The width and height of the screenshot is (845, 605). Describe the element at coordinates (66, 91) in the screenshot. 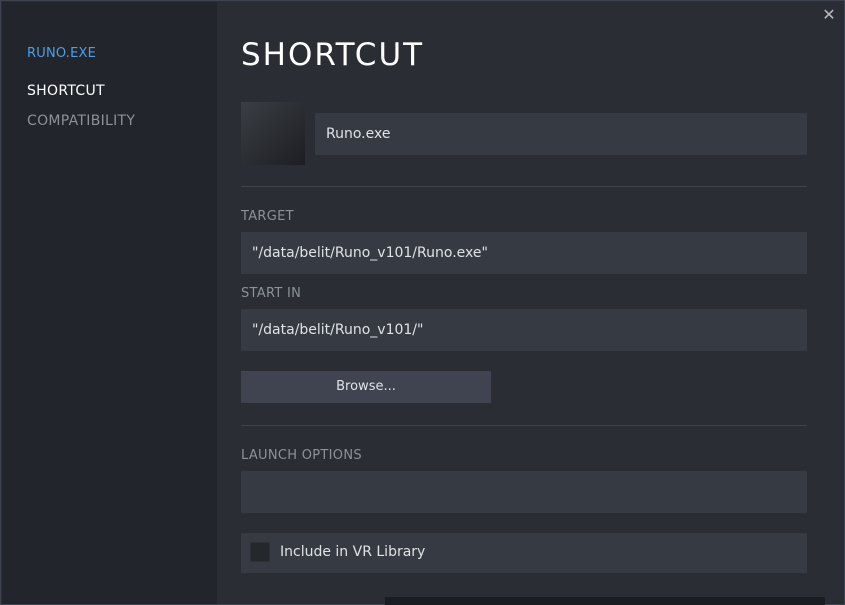

I see `sidebar-item-shortcut: SHORTCUT` at that location.